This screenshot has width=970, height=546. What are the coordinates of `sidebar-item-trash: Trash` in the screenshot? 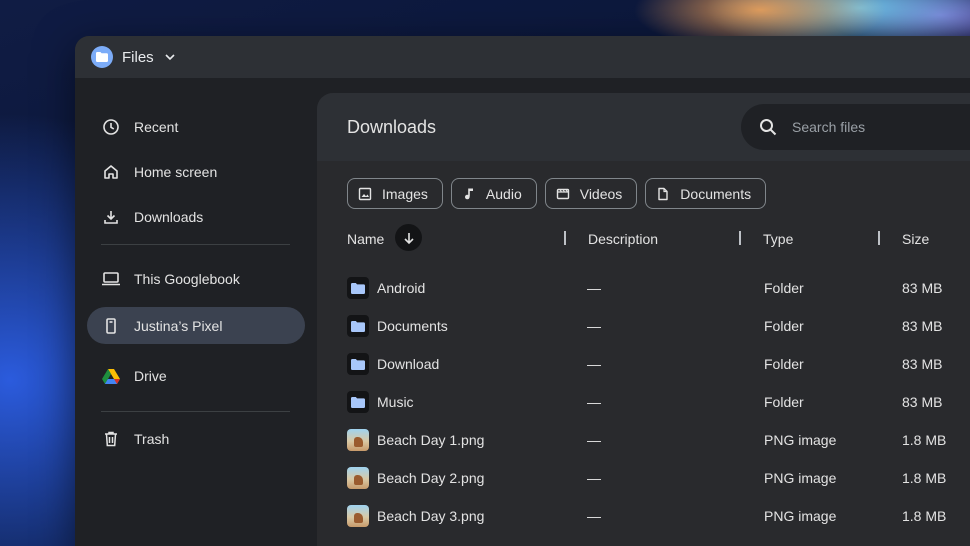 It's located at (196, 438).